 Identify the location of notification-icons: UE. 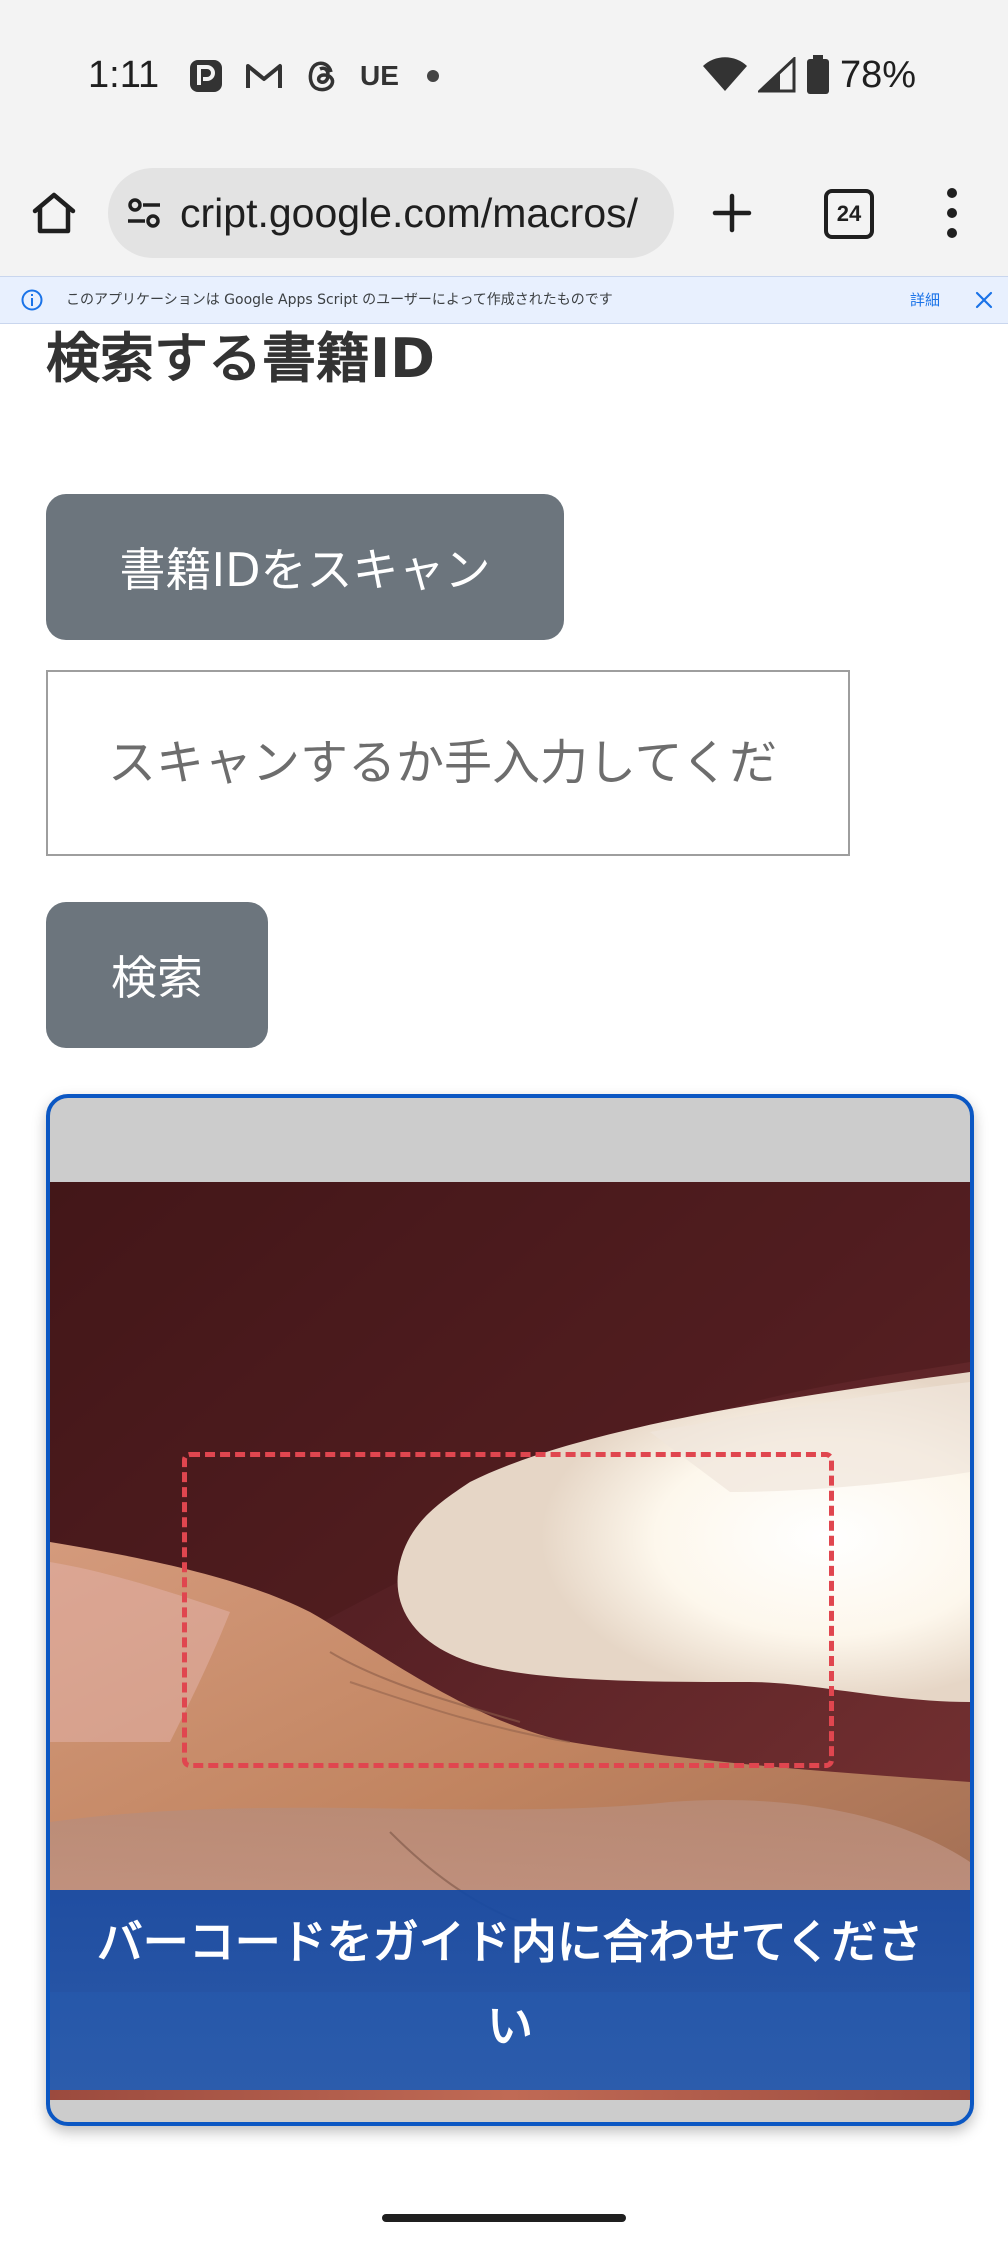
(312, 76).